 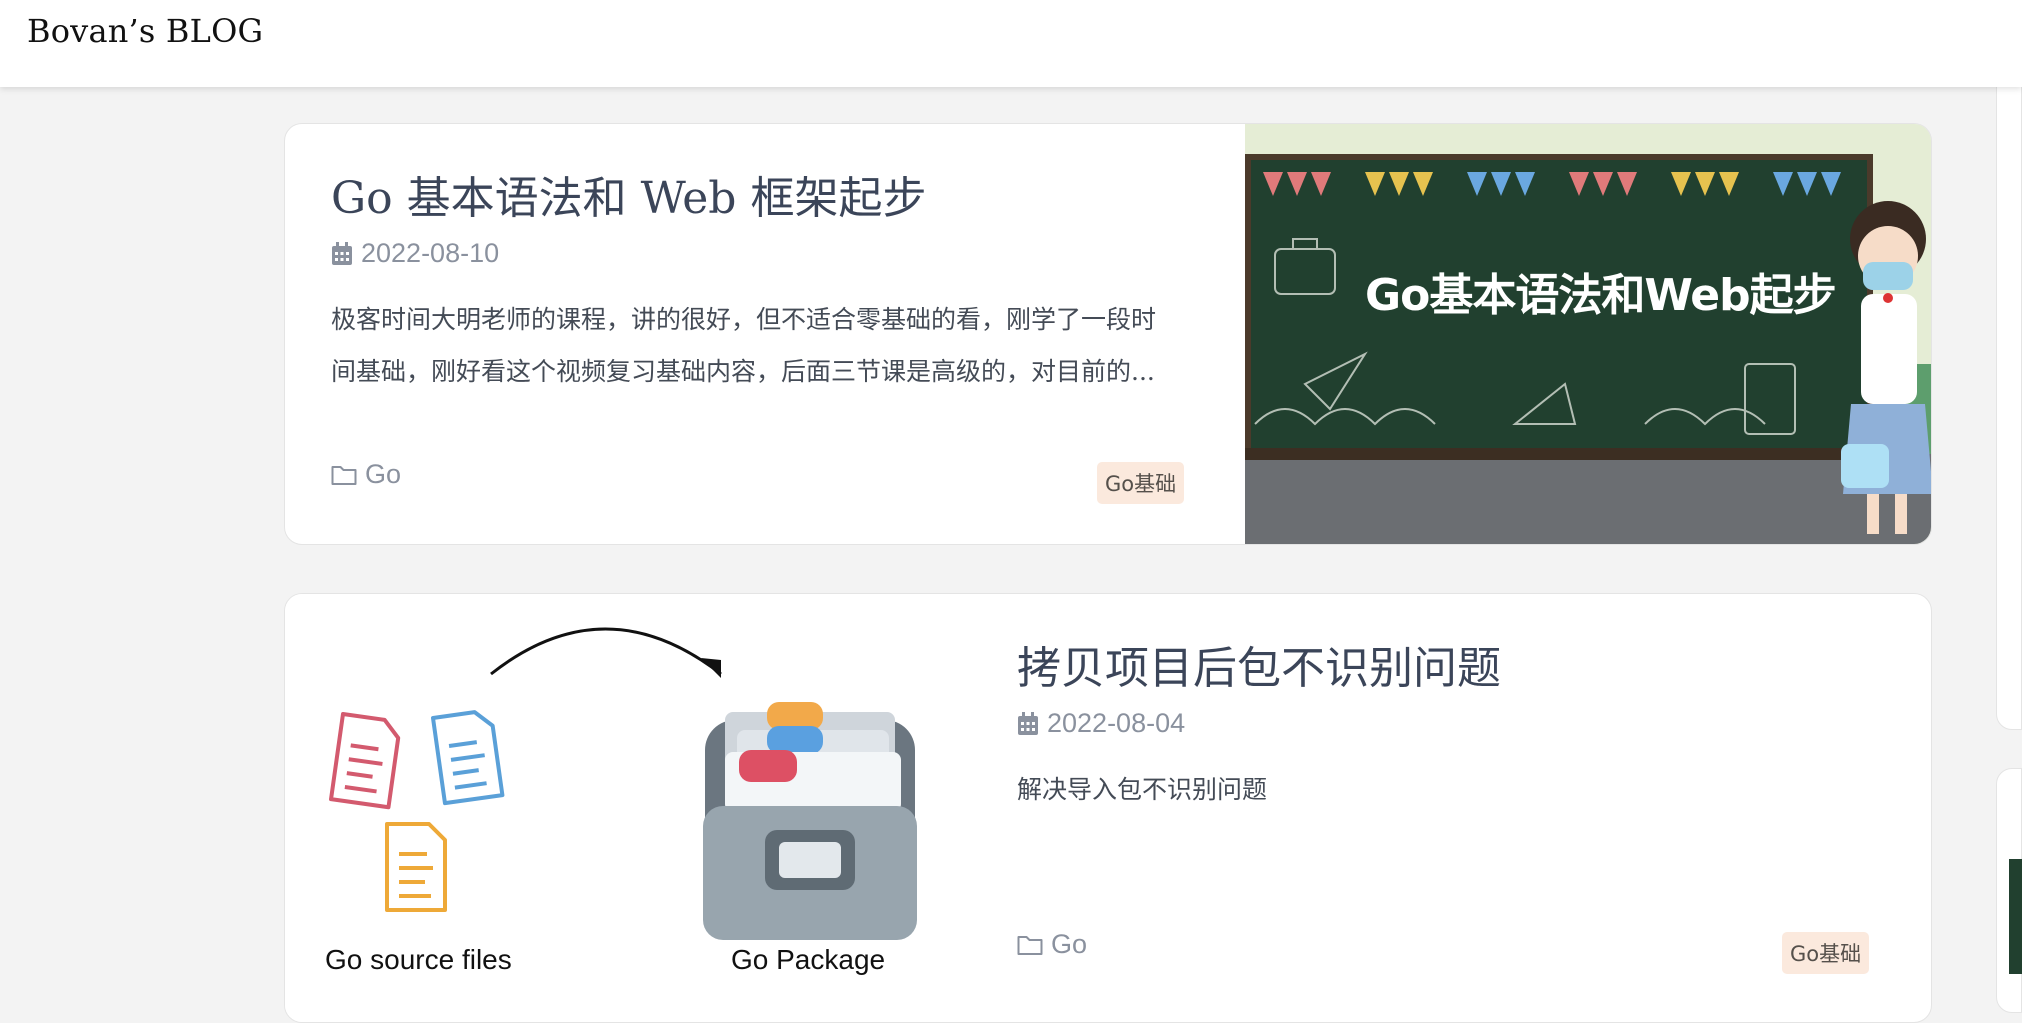 What do you see at coordinates (744, 319) in the screenshot?
I see `post-excerpt-line: 极客时间大明老师的课程，讲的很好，但不适合零基础的看，刚学了一段时` at bounding box center [744, 319].